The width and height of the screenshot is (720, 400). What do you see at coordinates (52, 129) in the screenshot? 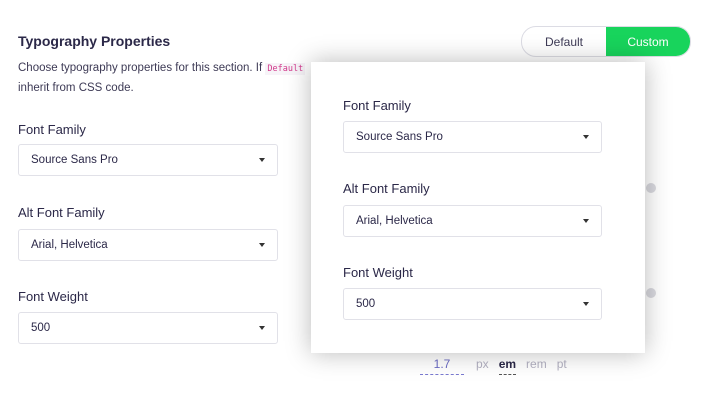
I see `font-family-label: Font Family` at bounding box center [52, 129].